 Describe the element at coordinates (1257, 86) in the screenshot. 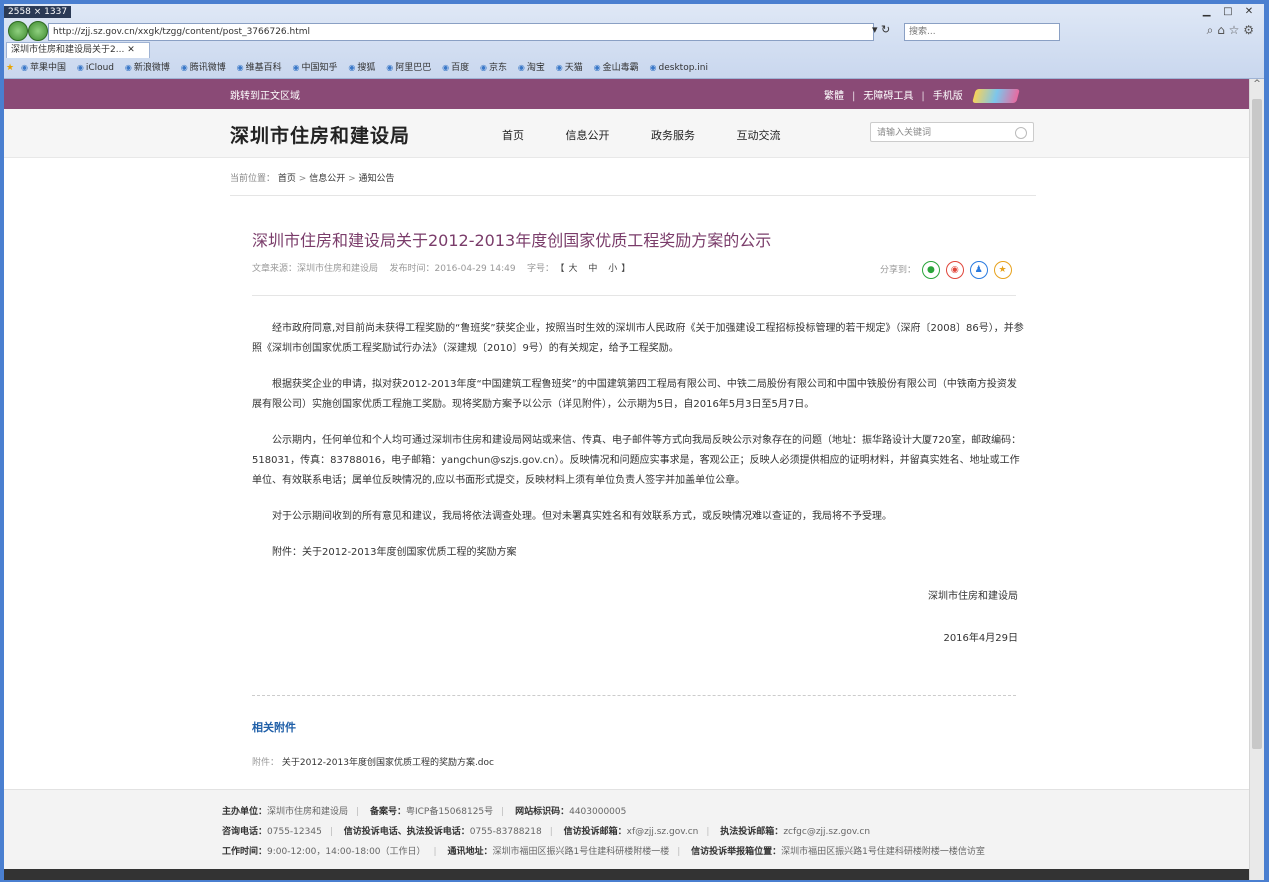

I see `scroll-up-icon: ^` at that location.